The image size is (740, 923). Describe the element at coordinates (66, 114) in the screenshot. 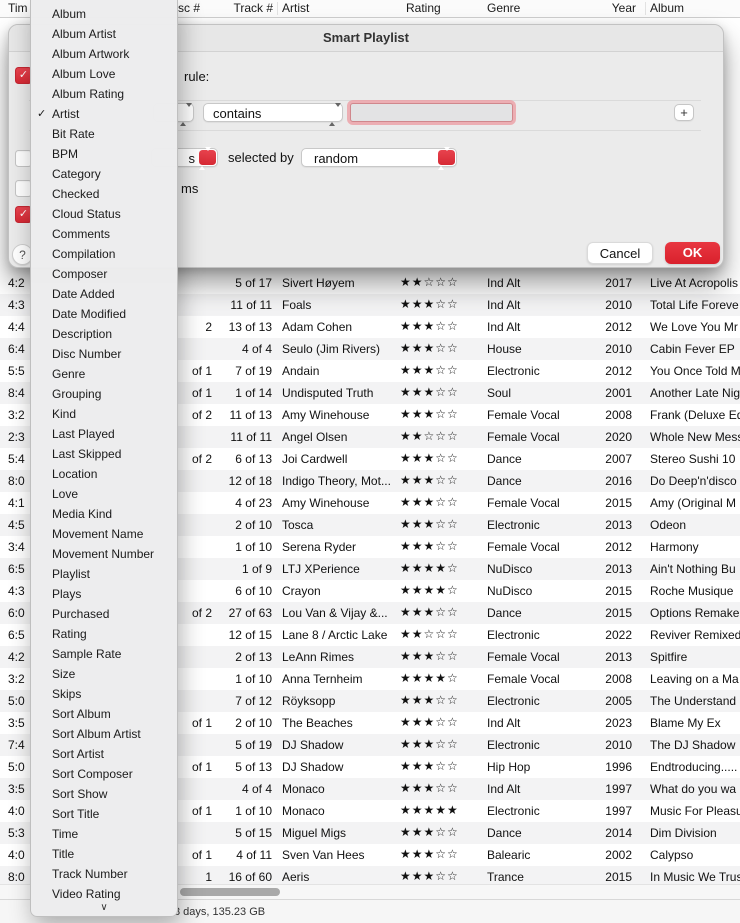

I see `menu-item-label: Artist` at that location.